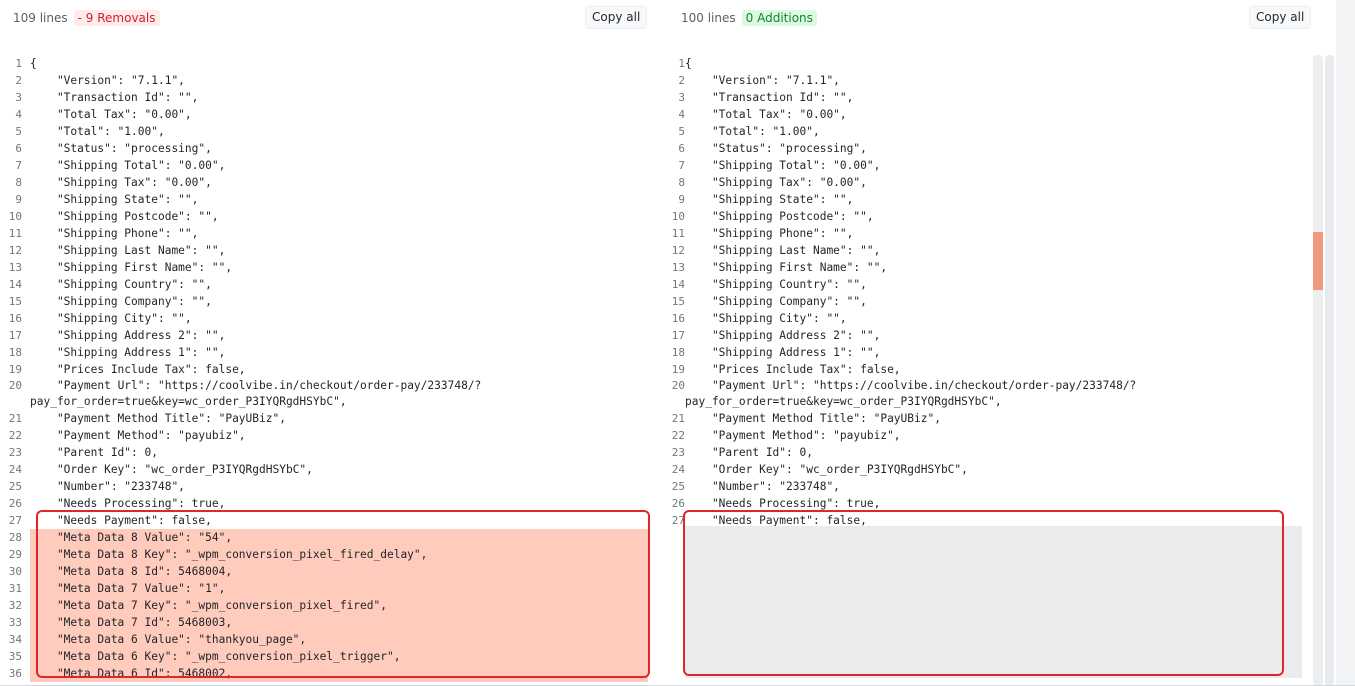 The width and height of the screenshot is (1355, 686). What do you see at coordinates (1329, 370) in the screenshot?
I see `scrollbar-track` at bounding box center [1329, 370].